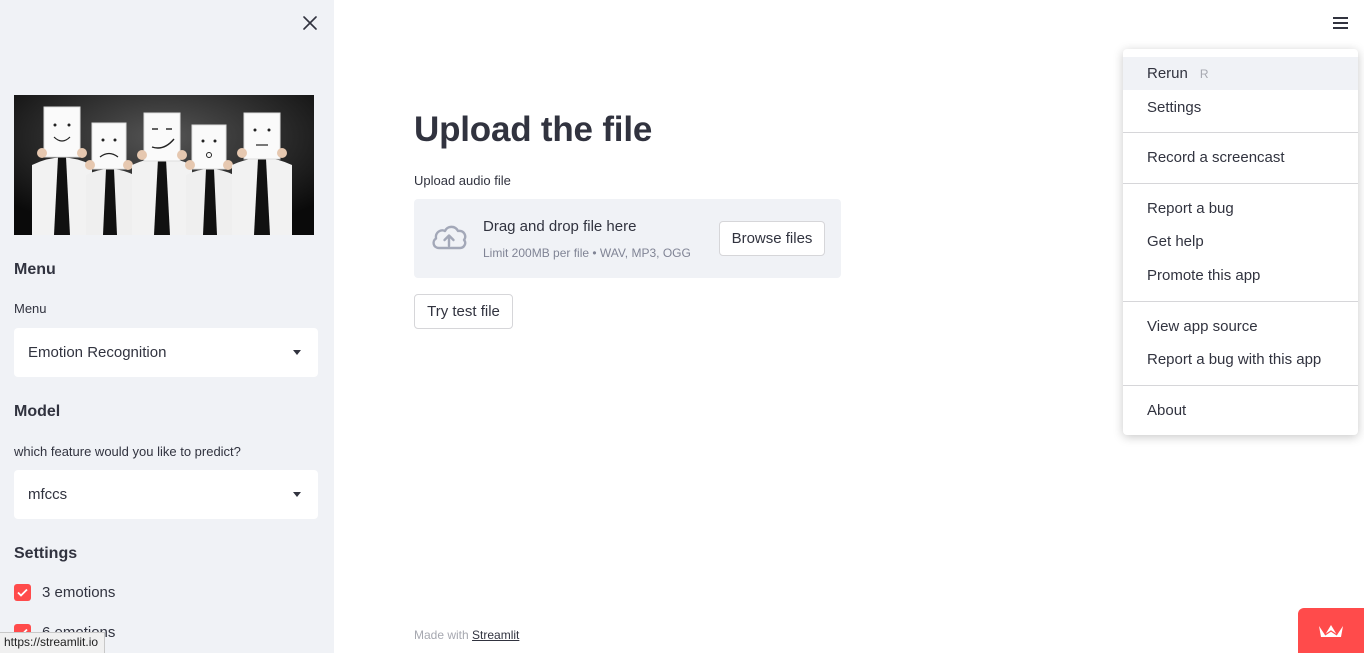 Image resolution: width=1364 pixels, height=653 pixels. What do you see at coordinates (1240, 73) in the screenshot?
I see `menu-item-rerun: Rerun R` at bounding box center [1240, 73].